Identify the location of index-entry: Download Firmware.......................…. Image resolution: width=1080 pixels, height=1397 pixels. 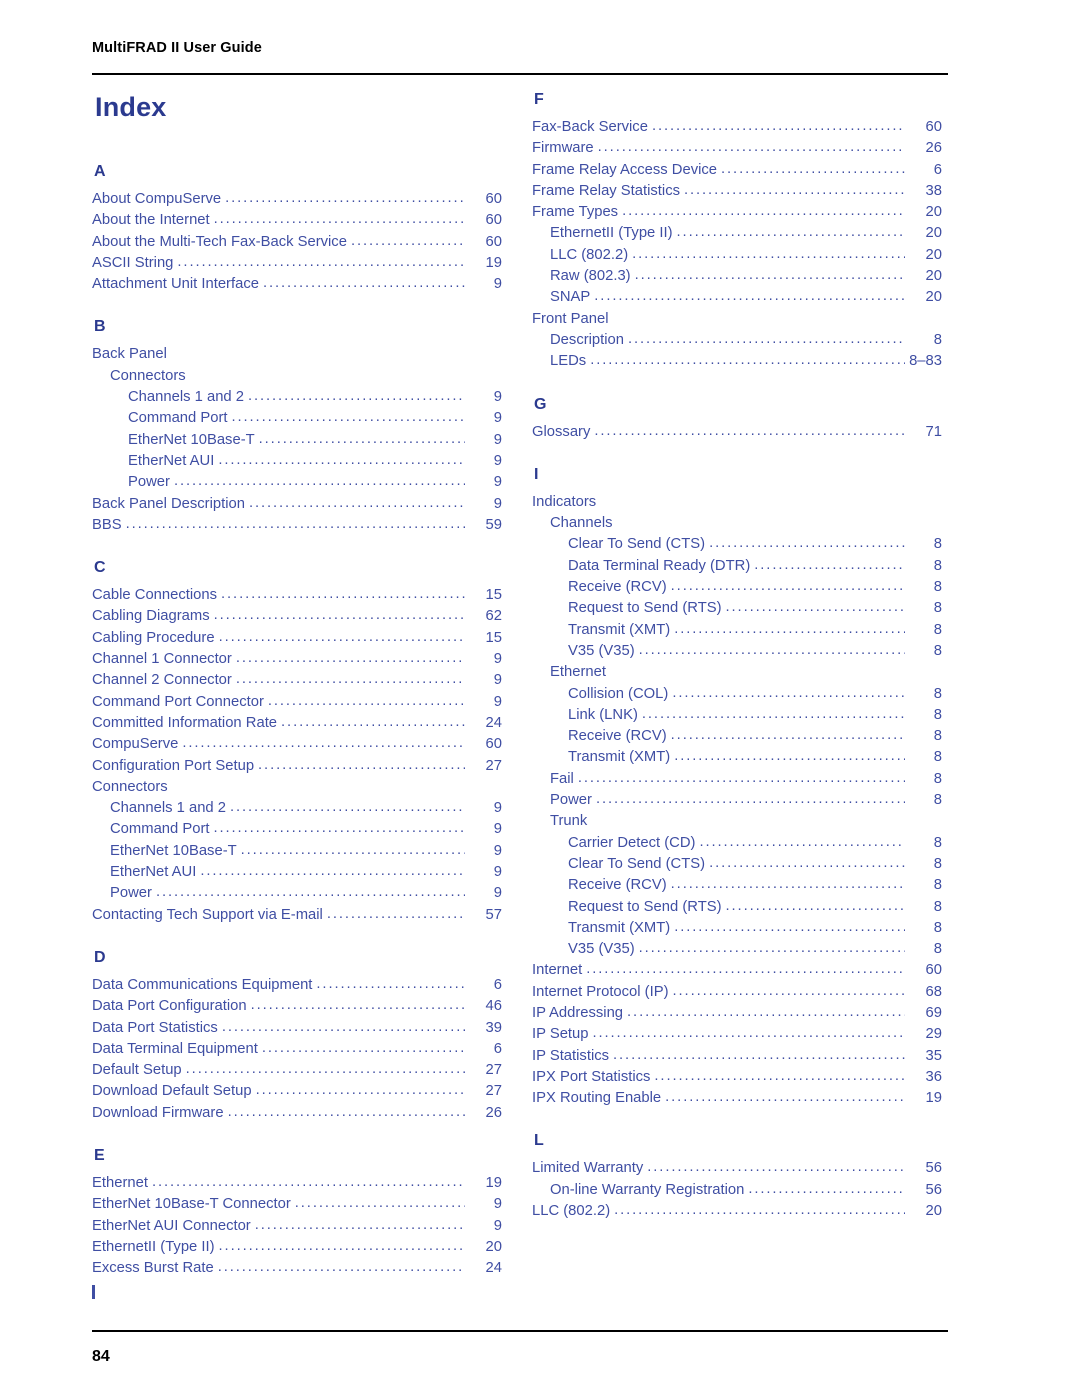
(297, 1113).